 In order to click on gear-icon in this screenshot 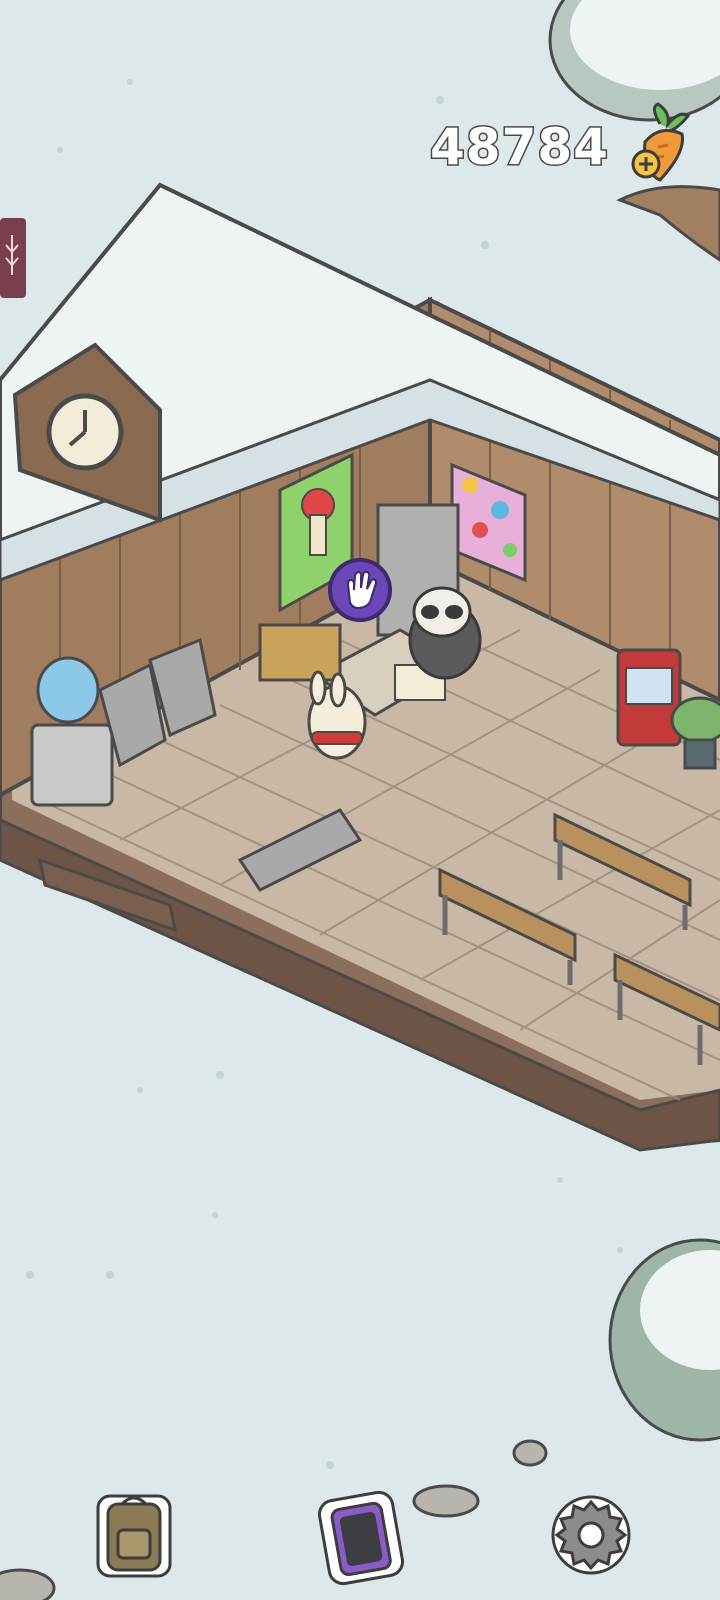, I will do `click(591, 1535)`.